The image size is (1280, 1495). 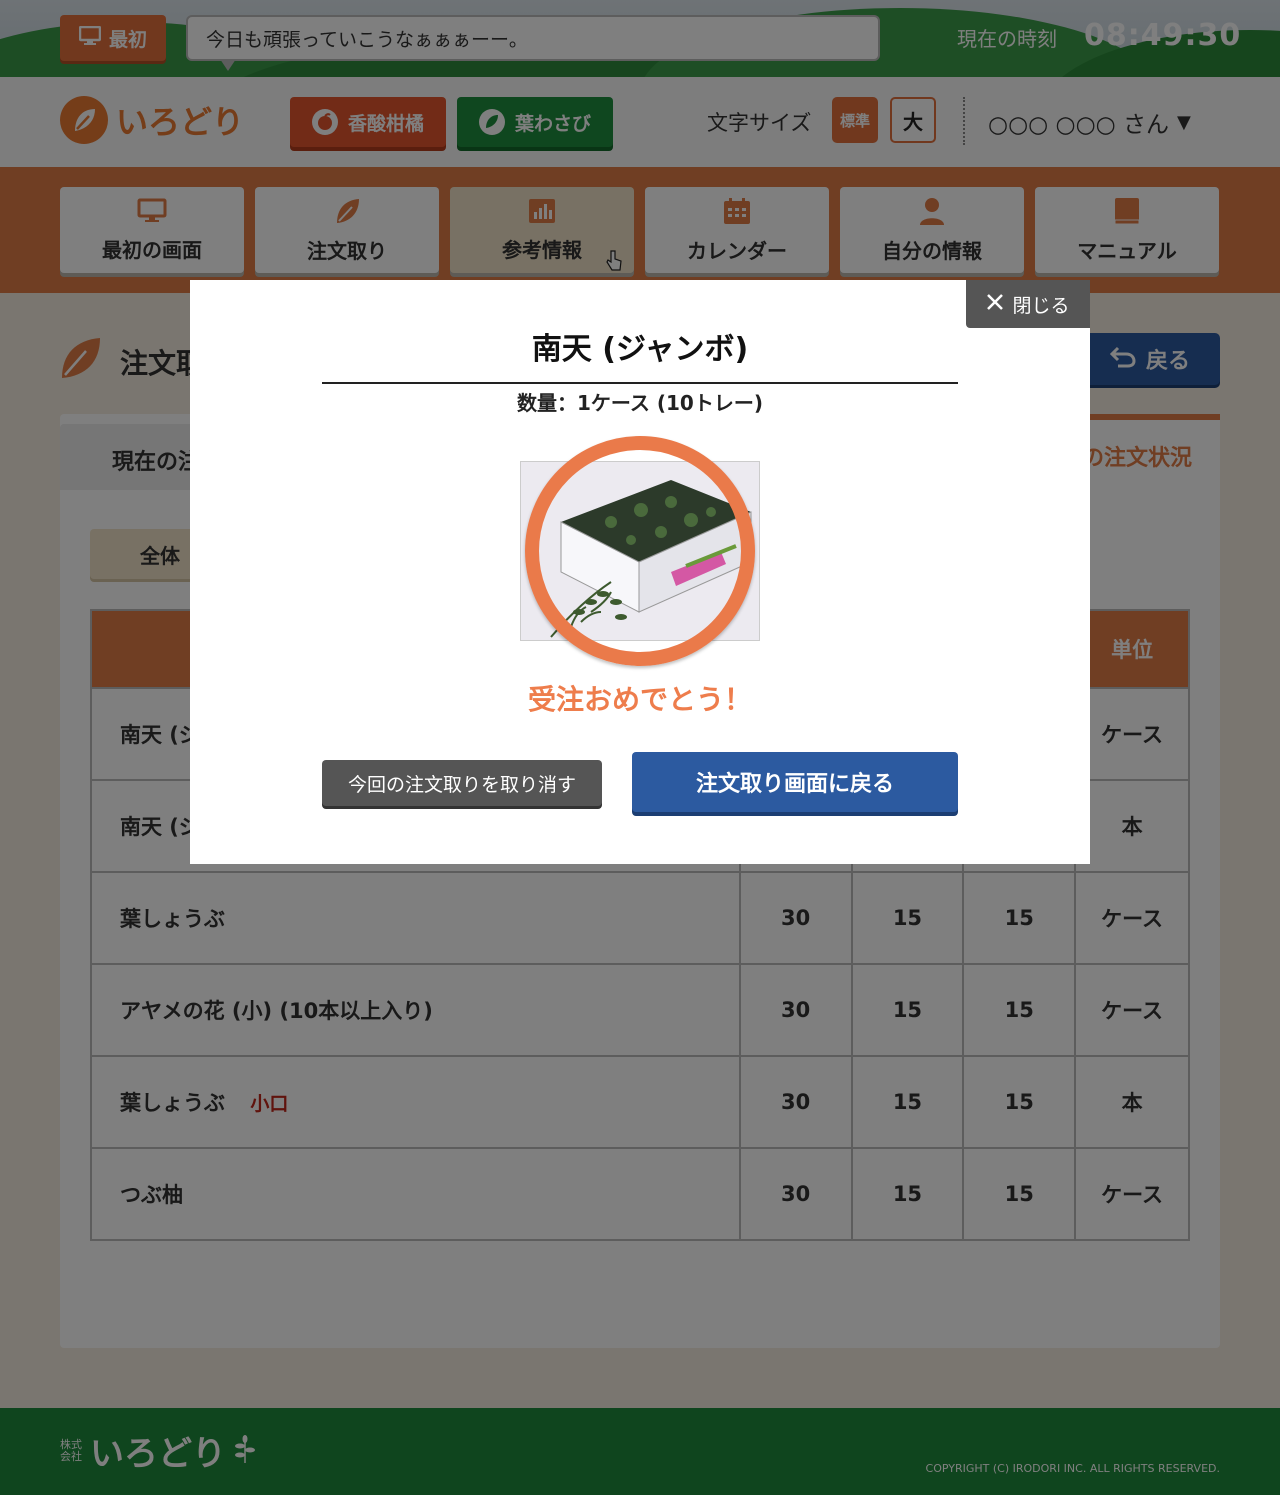 What do you see at coordinates (1041, 305) in the screenshot?
I see `close-button-label: 閉じる` at bounding box center [1041, 305].